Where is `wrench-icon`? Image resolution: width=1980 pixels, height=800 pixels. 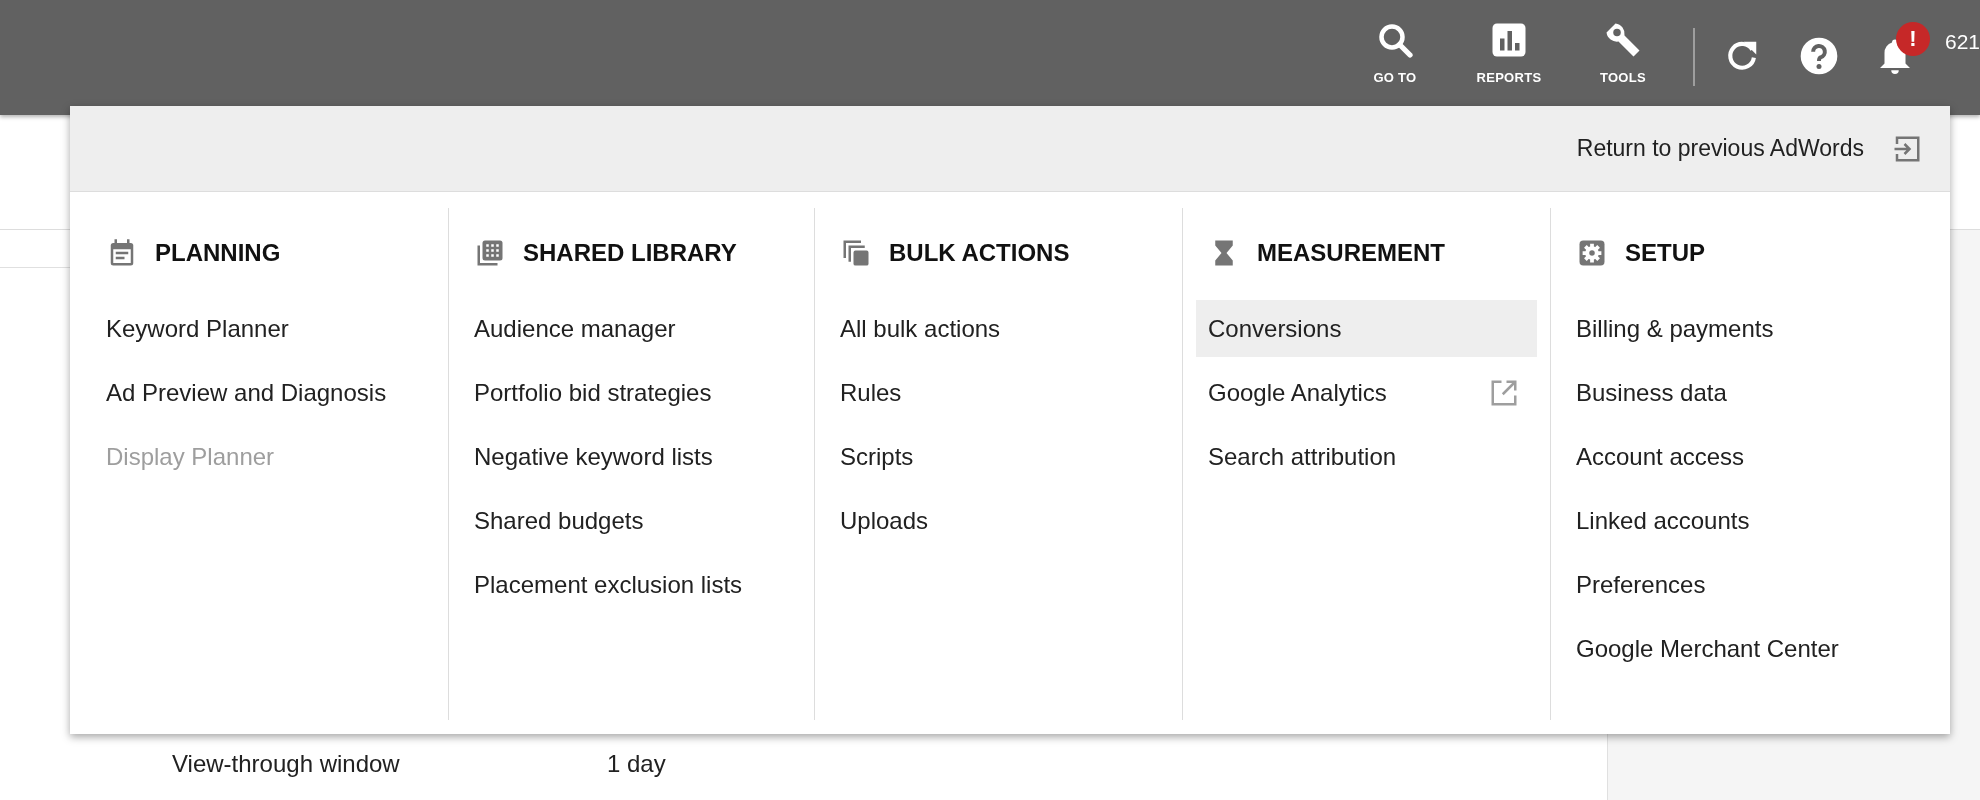 wrench-icon is located at coordinates (1622, 40).